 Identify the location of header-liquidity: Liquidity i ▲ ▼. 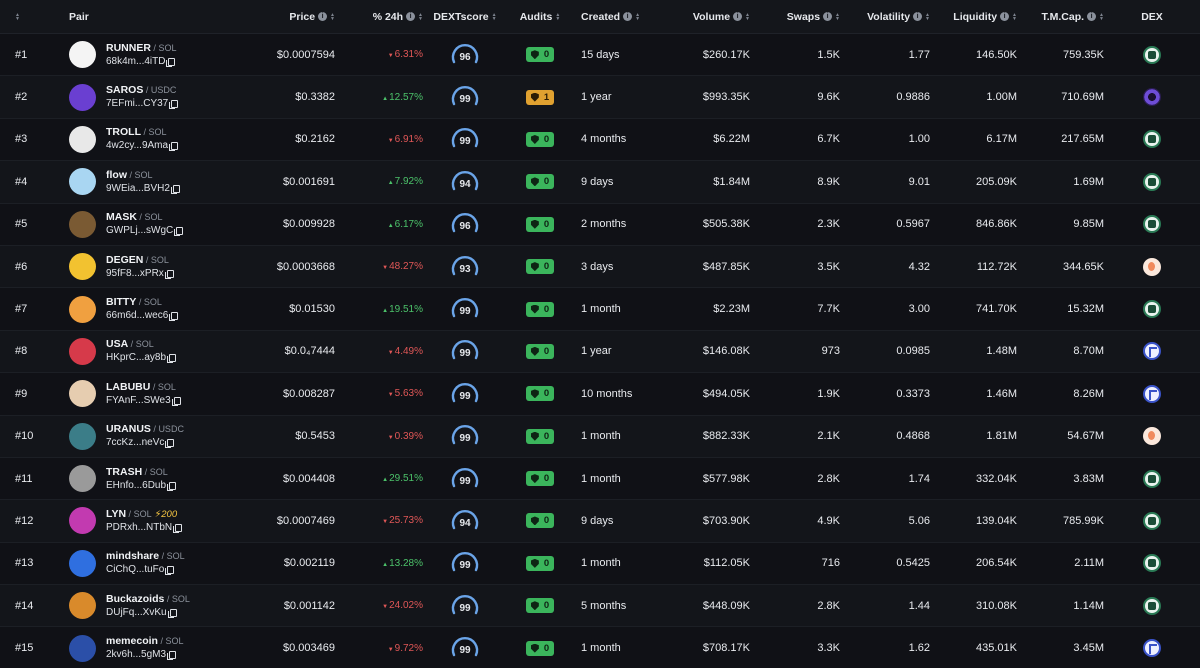
(973, 16).